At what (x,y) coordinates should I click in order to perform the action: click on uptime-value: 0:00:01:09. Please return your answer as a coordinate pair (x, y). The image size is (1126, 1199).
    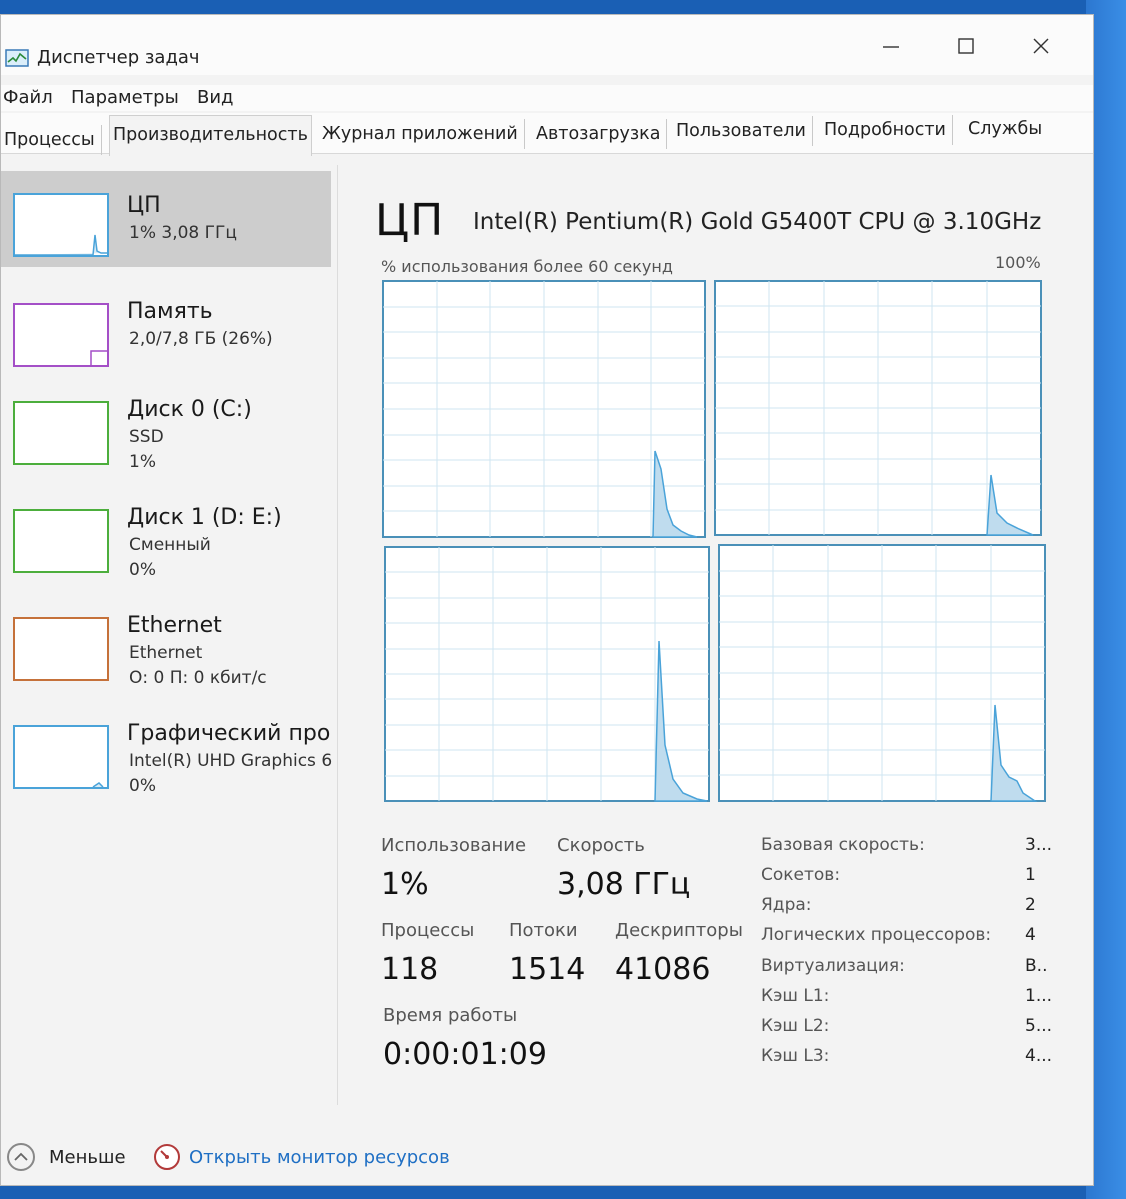
    Looking at the image, I should click on (465, 1054).